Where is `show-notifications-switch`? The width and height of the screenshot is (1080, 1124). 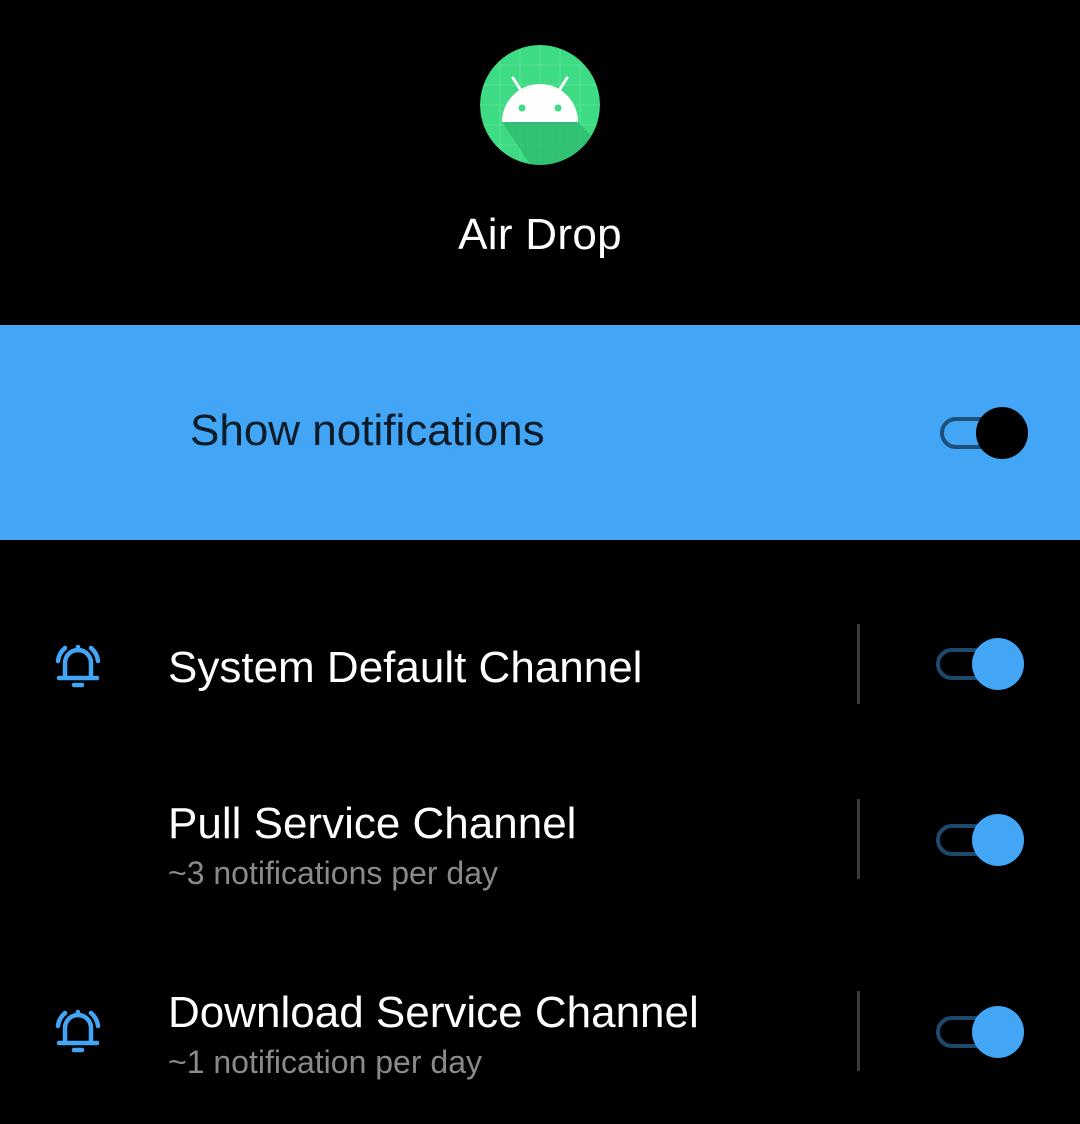
show-notifications-switch is located at coordinates (985, 433).